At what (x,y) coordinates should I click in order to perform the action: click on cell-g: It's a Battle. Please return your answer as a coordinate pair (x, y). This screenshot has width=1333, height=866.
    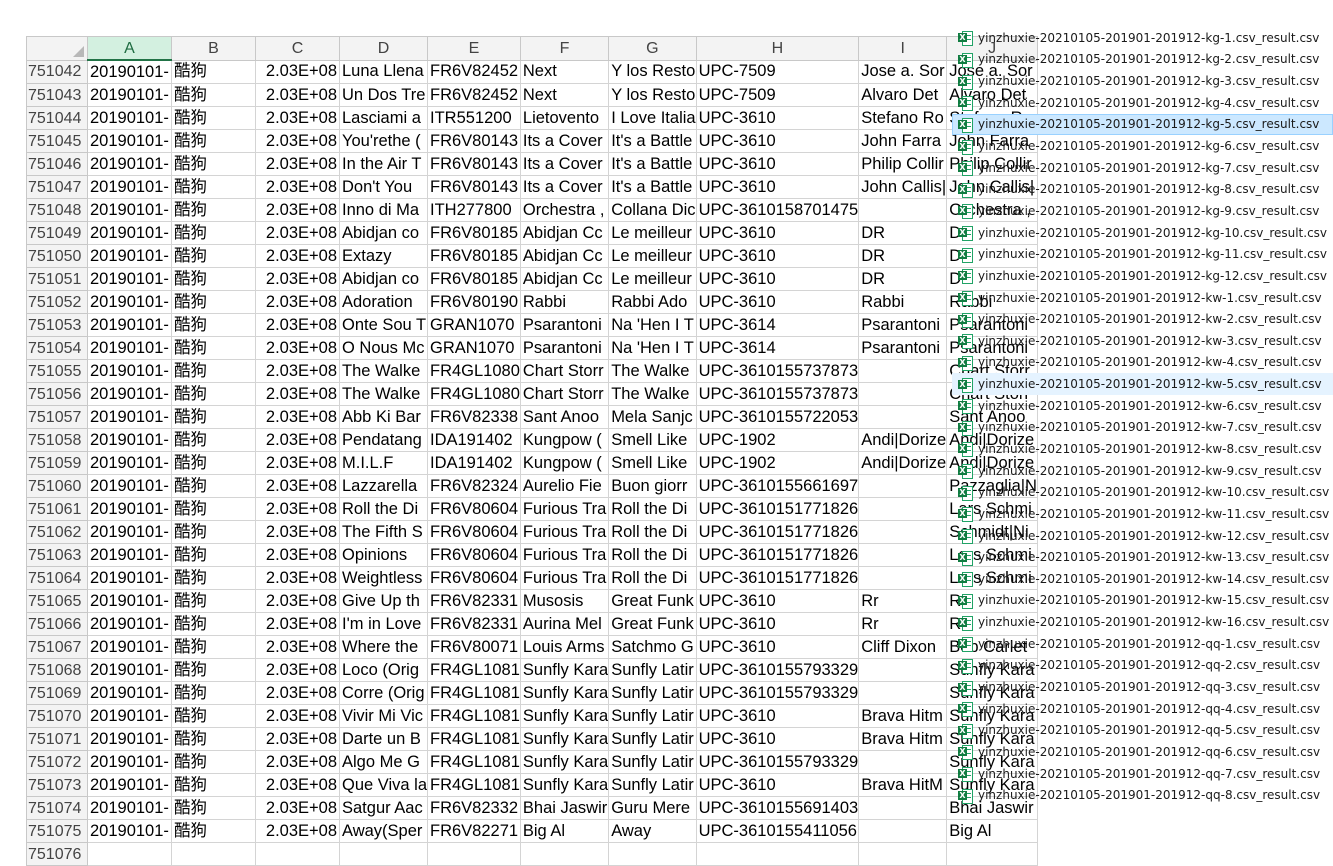
    Looking at the image, I should click on (652, 164).